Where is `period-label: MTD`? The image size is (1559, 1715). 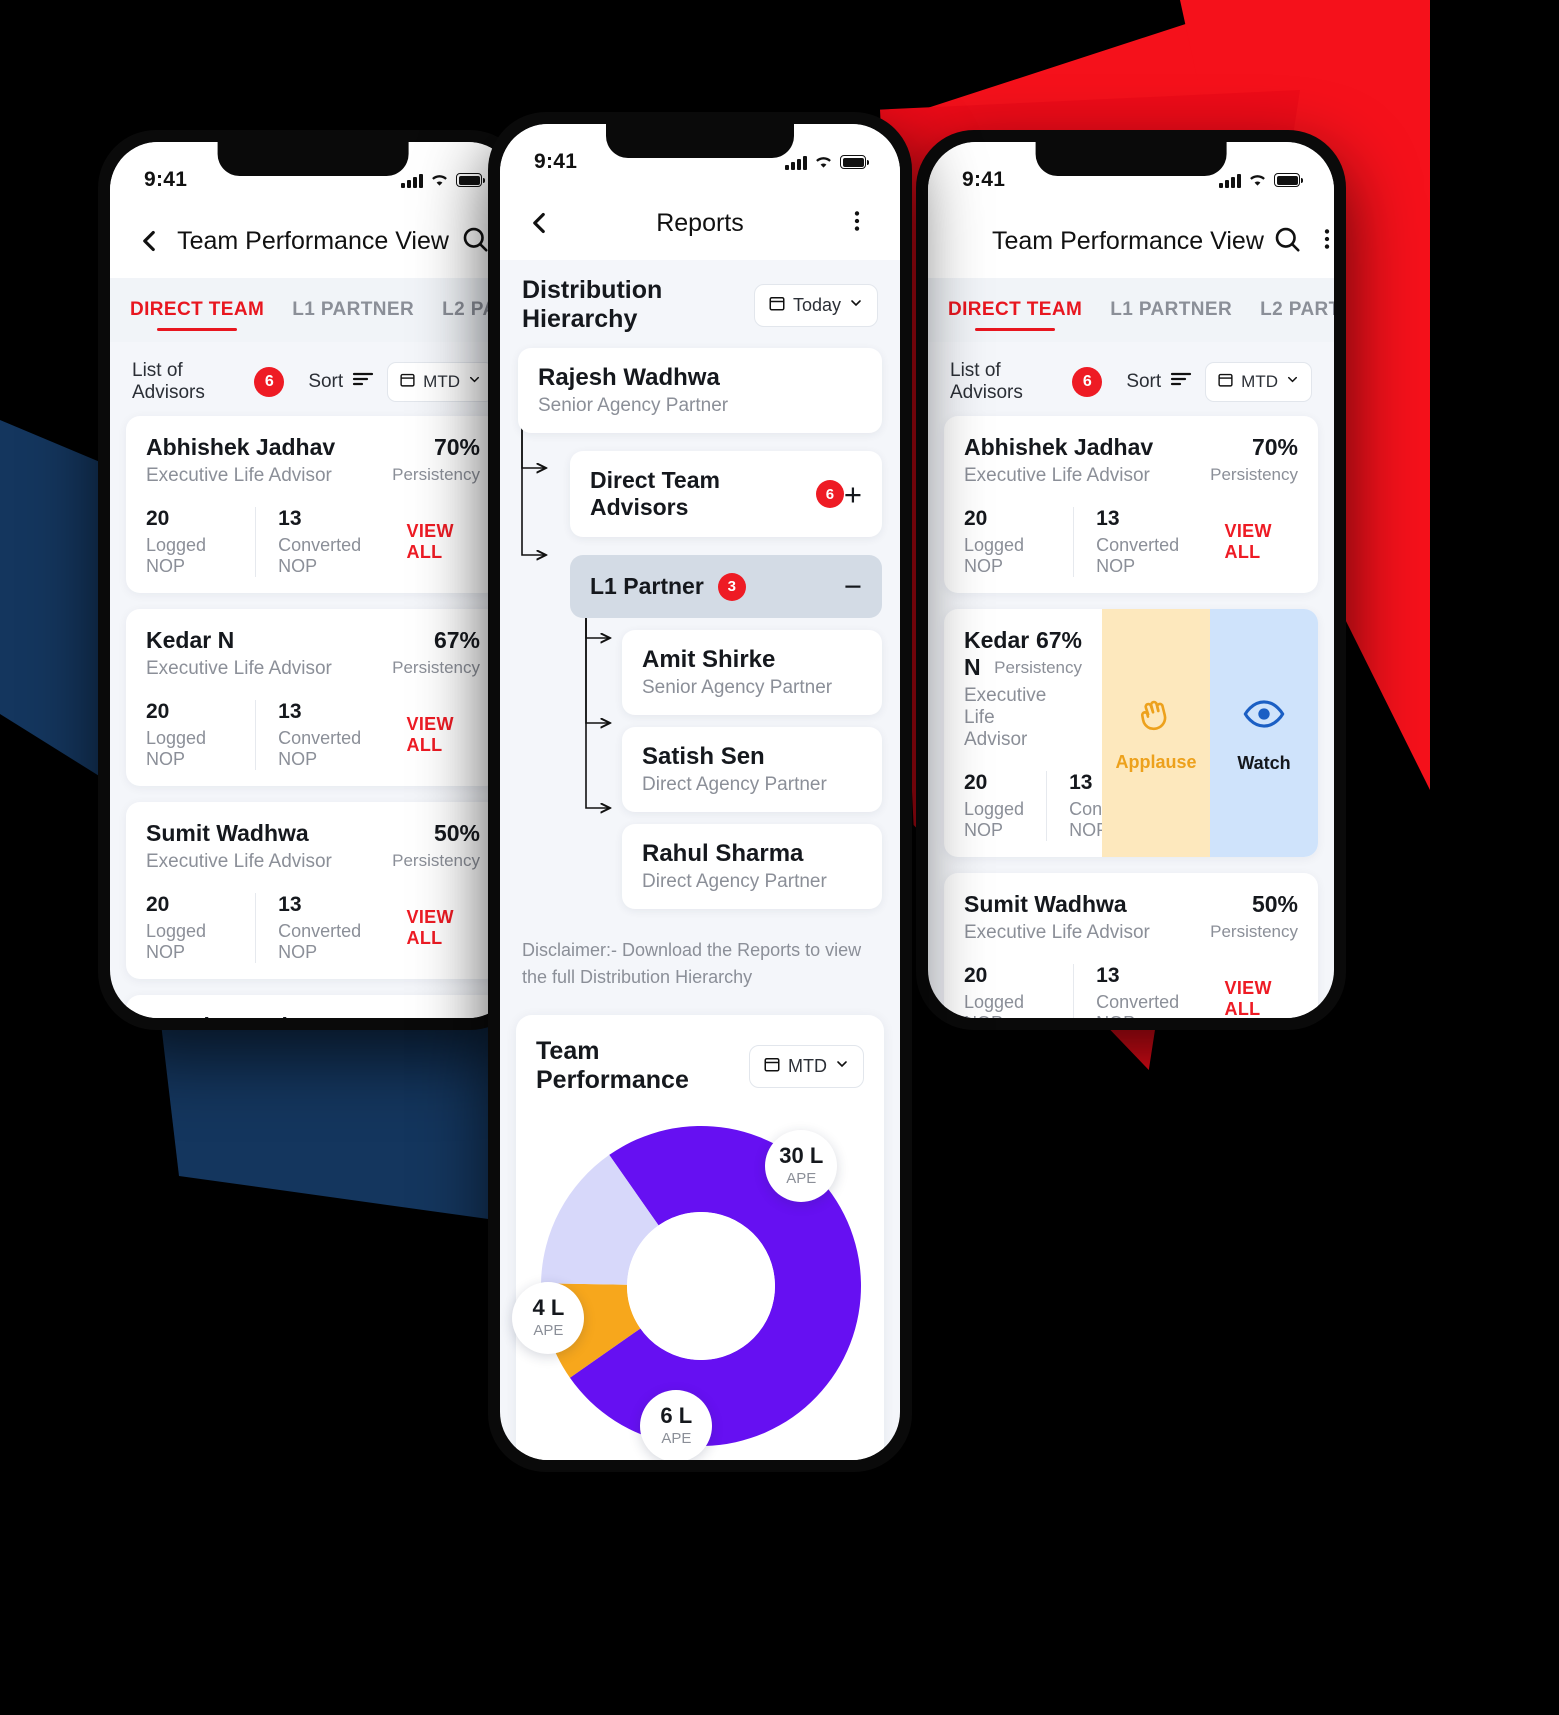
period-label: MTD is located at coordinates (441, 381).